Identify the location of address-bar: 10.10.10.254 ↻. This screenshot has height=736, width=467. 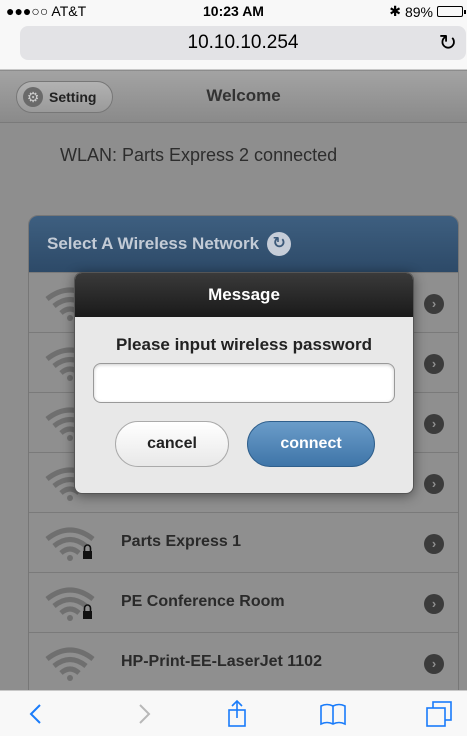
(233, 46).